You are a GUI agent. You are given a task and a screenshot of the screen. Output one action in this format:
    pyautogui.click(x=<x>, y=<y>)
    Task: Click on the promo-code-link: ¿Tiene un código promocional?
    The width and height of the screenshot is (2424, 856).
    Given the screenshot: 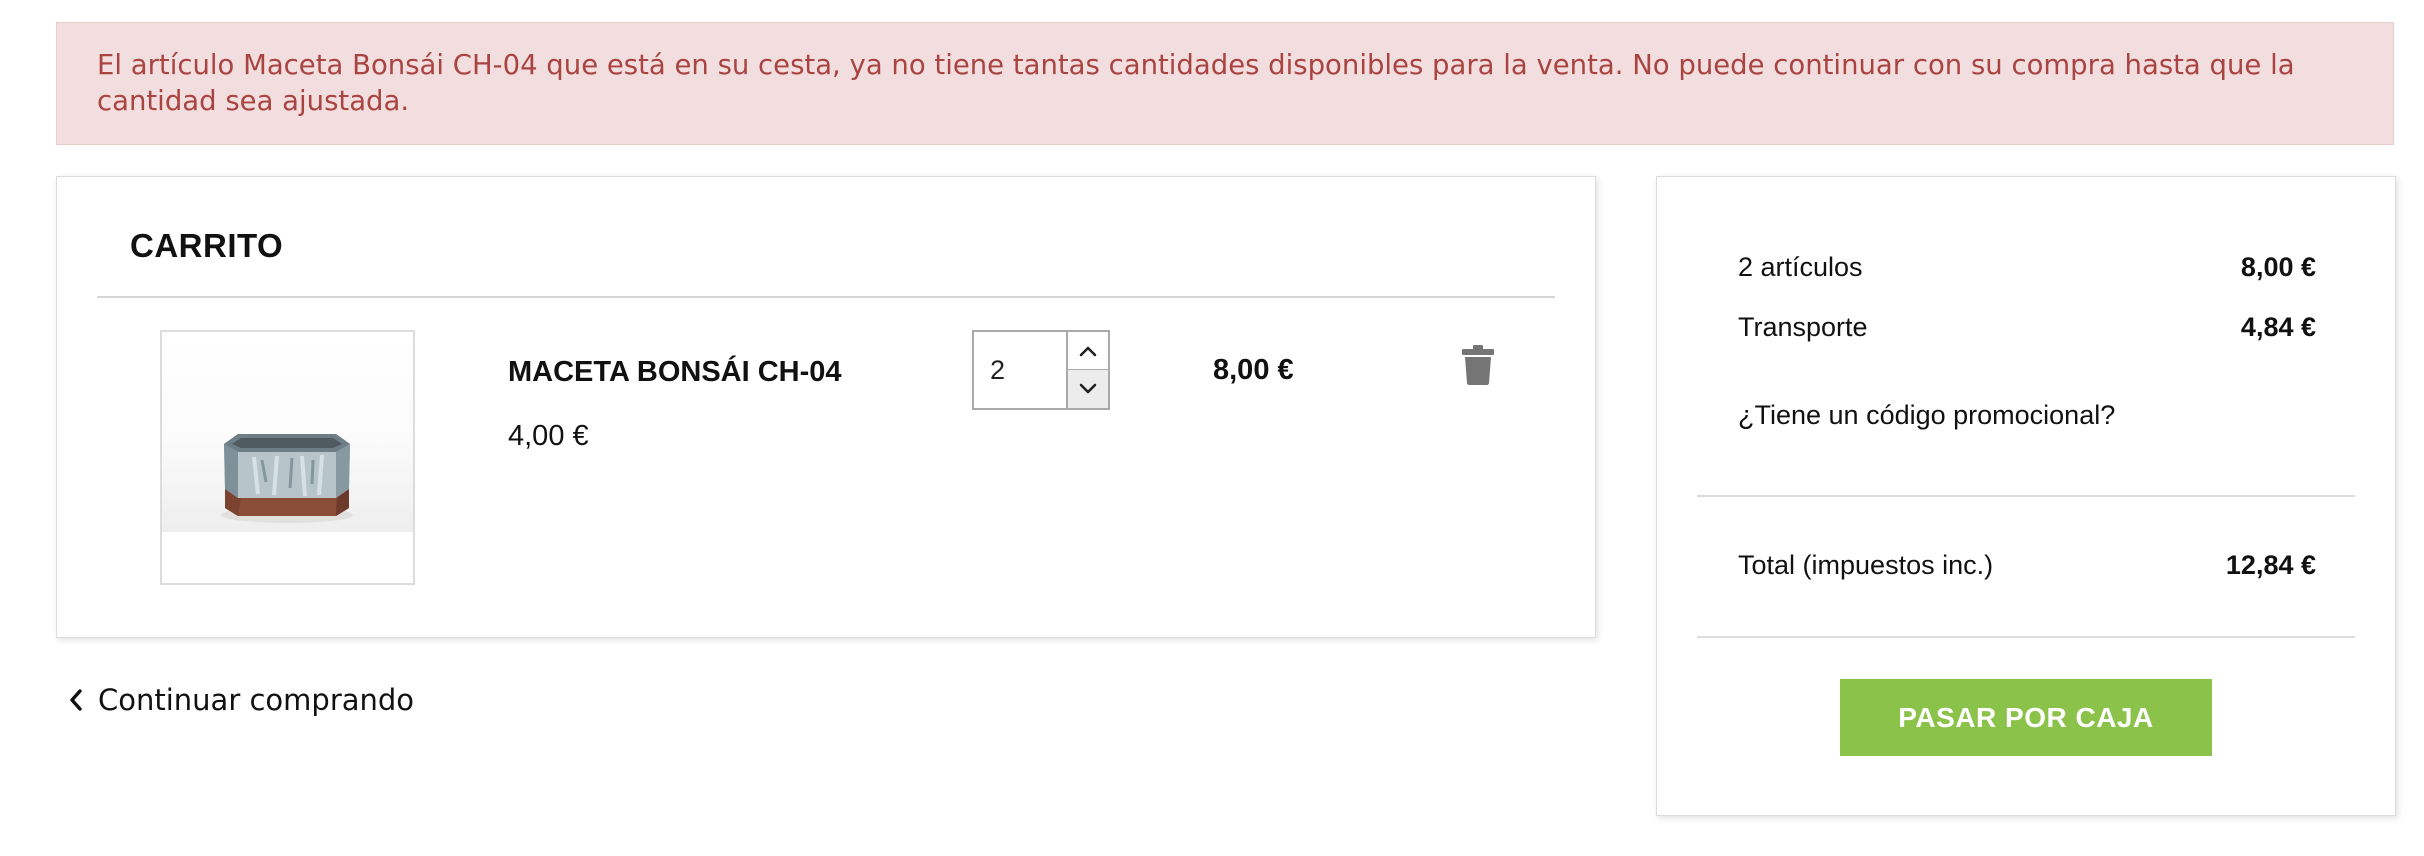 What is the action you would take?
    pyautogui.click(x=2027, y=415)
    